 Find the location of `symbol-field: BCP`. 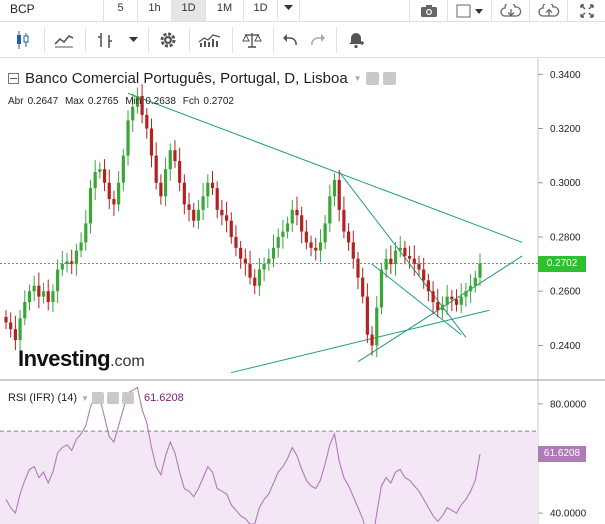

symbol-field: BCP is located at coordinates (52, 10).